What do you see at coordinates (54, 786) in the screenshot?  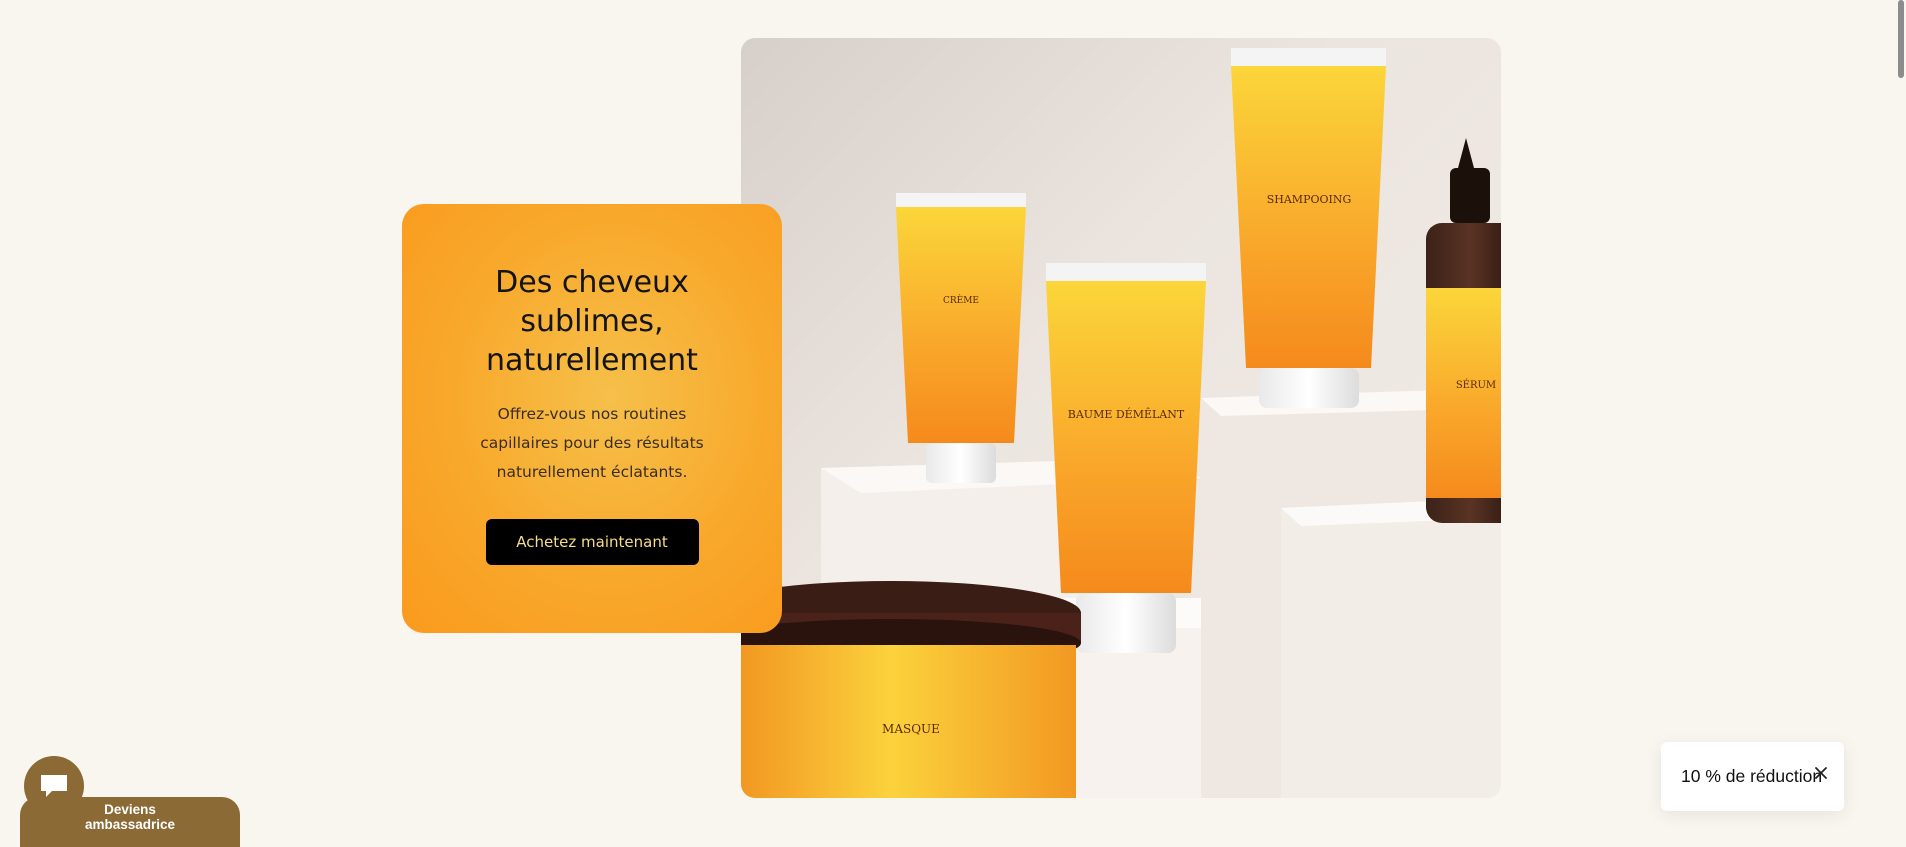 I see `chat-icon` at bounding box center [54, 786].